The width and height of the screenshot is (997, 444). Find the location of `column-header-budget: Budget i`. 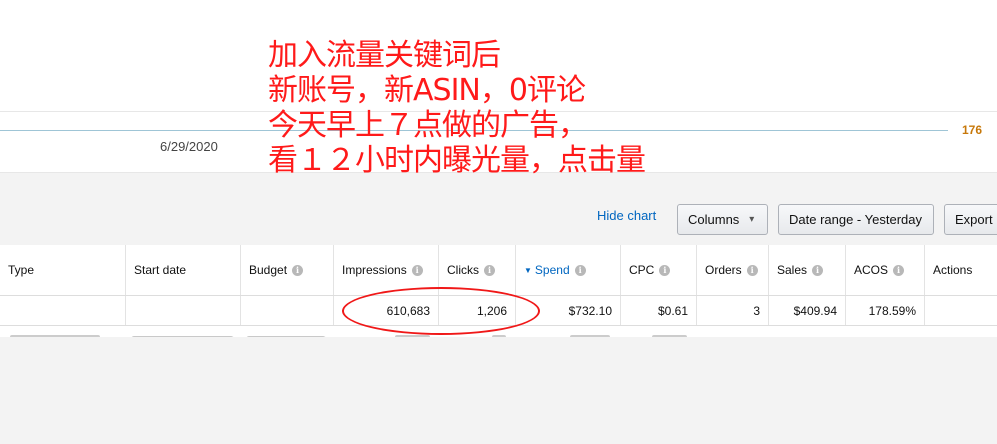

column-header-budget: Budget i is located at coordinates (286, 270).